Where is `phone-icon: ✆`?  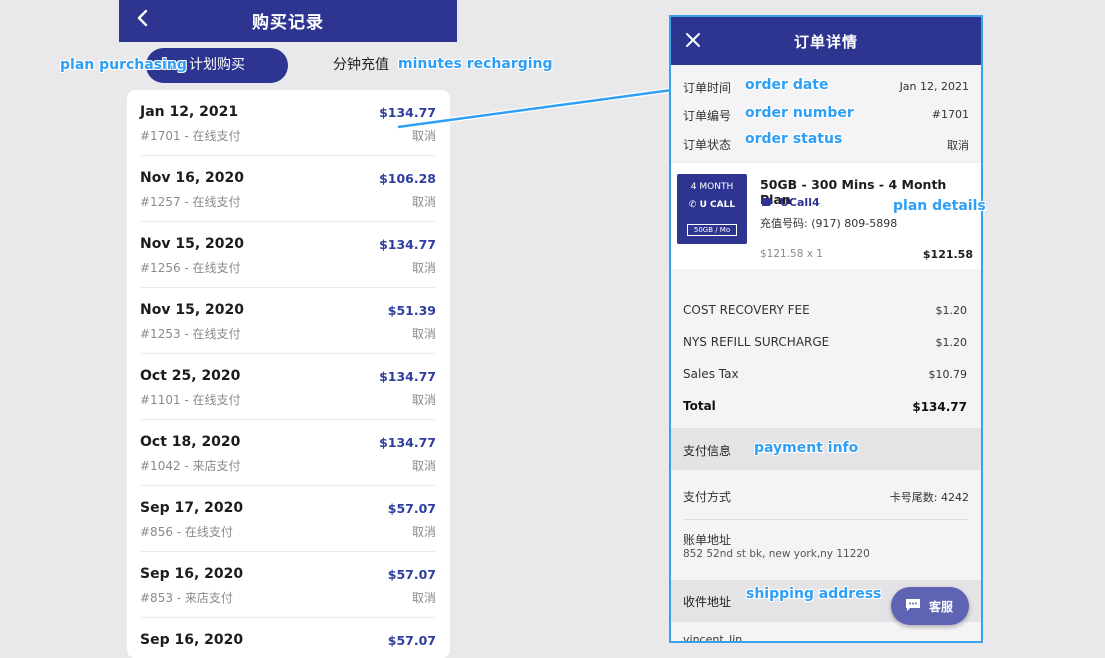 phone-icon: ✆ is located at coordinates (692, 205).